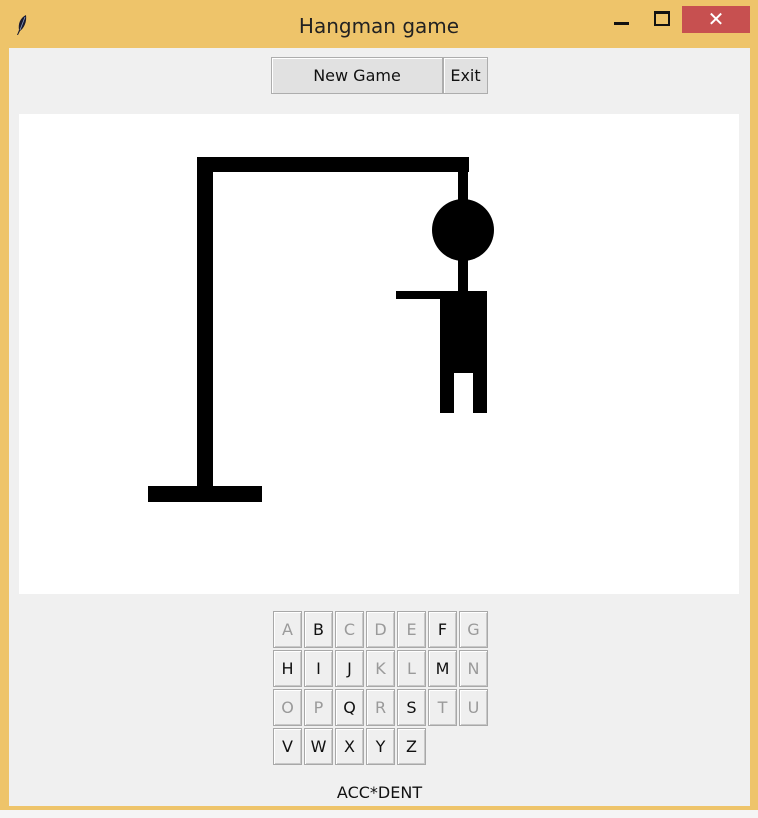  What do you see at coordinates (447, 393) in the screenshot?
I see `hangman-left-leg` at bounding box center [447, 393].